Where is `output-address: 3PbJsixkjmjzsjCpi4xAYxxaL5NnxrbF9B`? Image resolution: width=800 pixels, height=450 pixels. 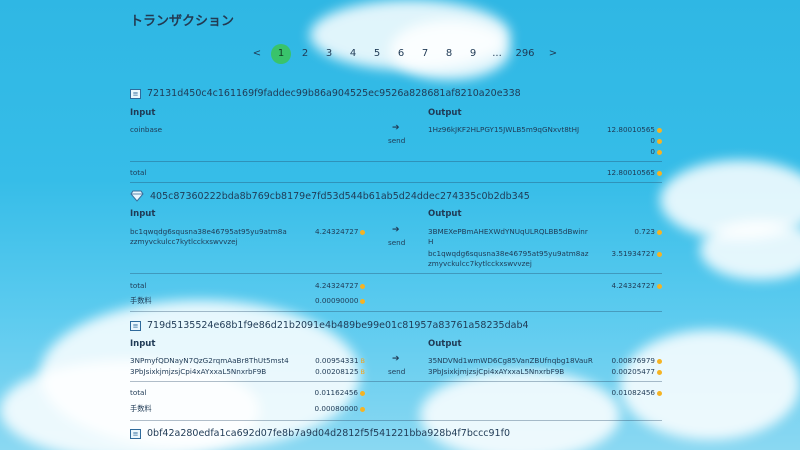
output-address: 3PbJsixkjmjzsjCpi4xAYxxaL5NnxrbF9B is located at coordinates (496, 371).